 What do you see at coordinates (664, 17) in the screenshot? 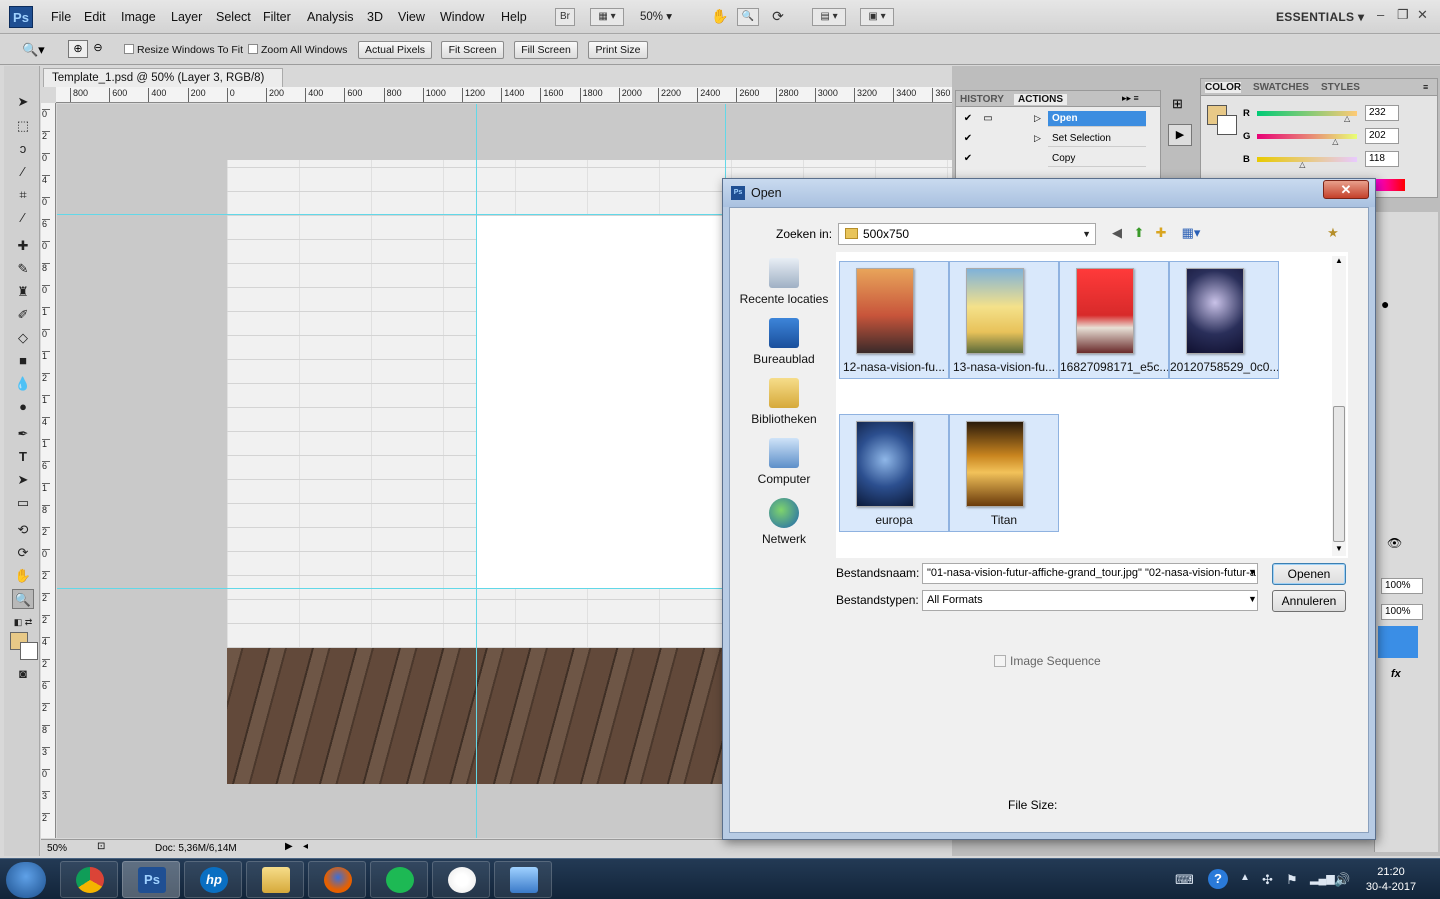
I see `zoom-level-select: 50% ▾` at bounding box center [664, 17].